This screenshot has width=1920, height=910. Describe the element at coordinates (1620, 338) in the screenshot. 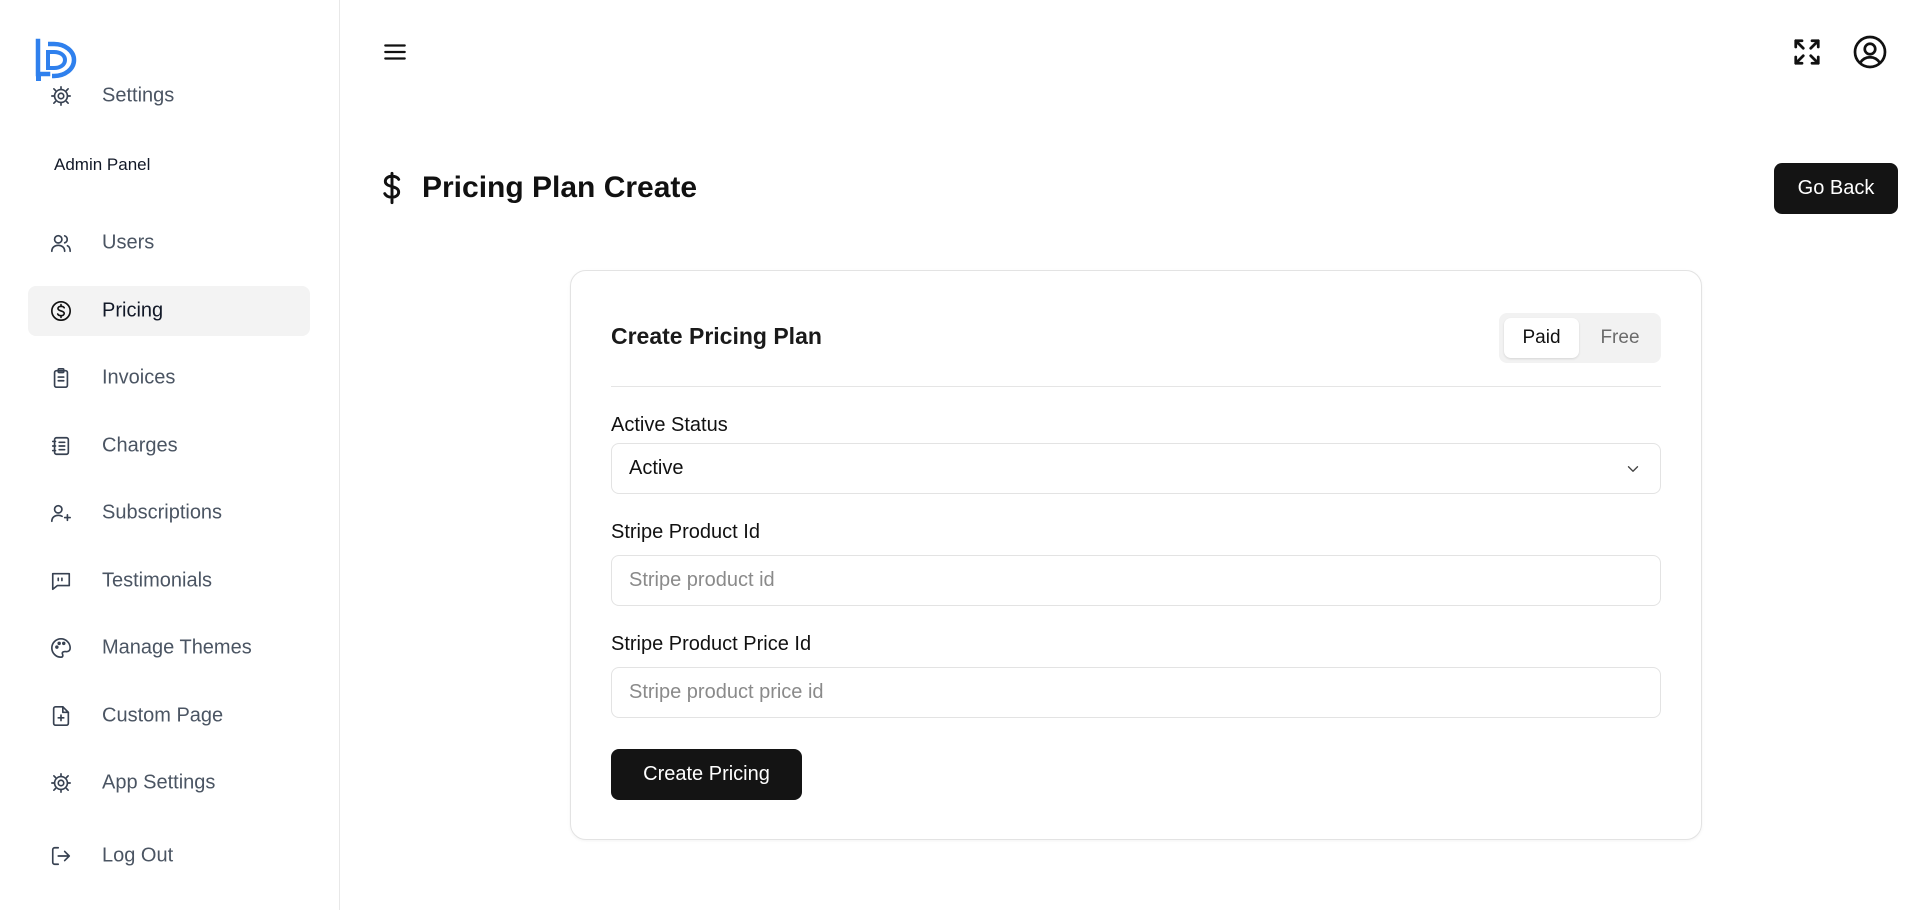

I see `toggle-option-free: Free` at that location.